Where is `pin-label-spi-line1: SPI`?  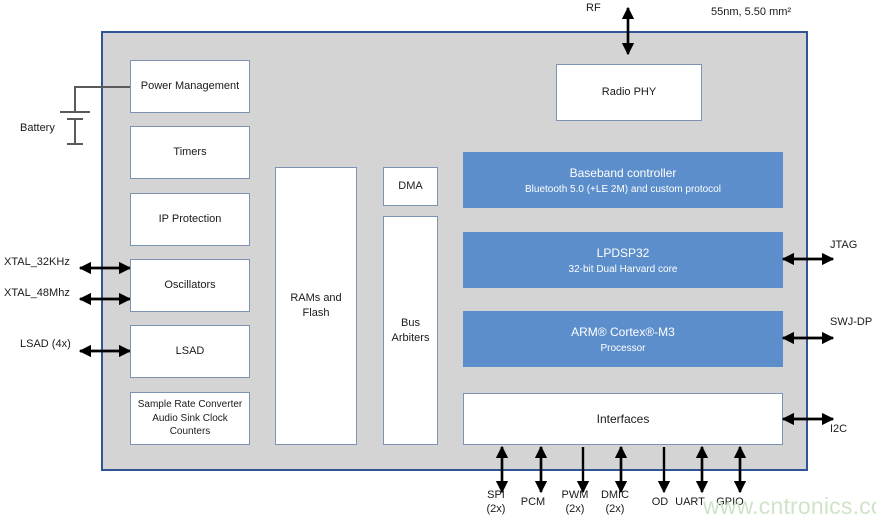 pin-label-spi-line1: SPI is located at coordinates (496, 495).